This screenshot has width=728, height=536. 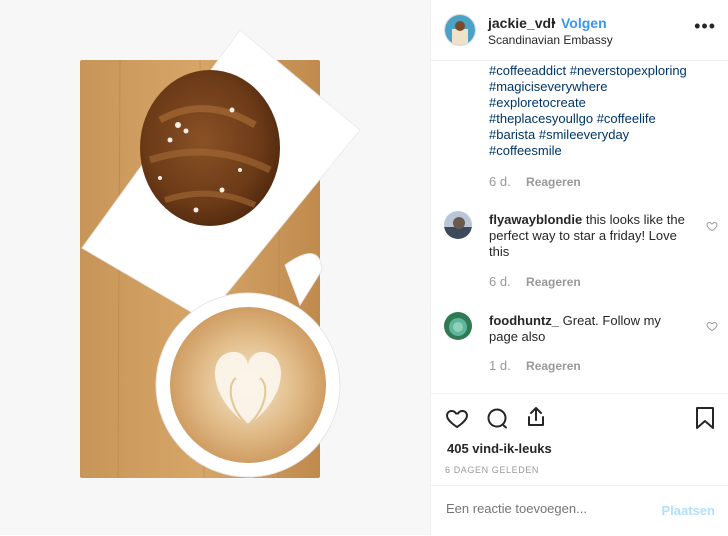 What do you see at coordinates (546, 508) in the screenshot?
I see `comment-input` at bounding box center [546, 508].